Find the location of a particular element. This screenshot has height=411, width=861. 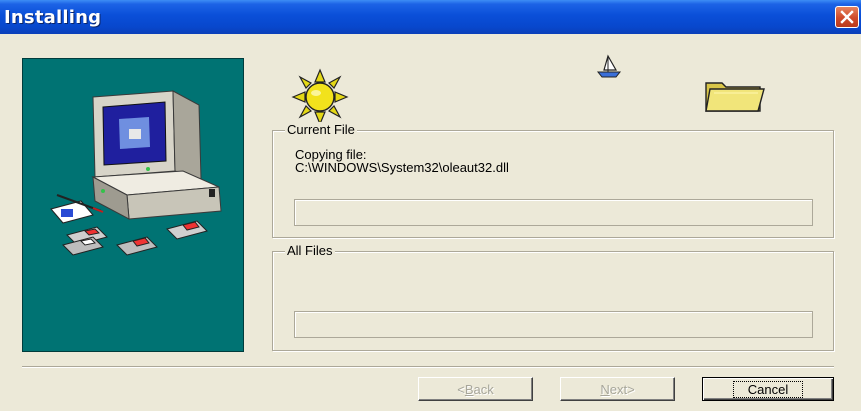

all-files-progress-bar is located at coordinates (553, 324).